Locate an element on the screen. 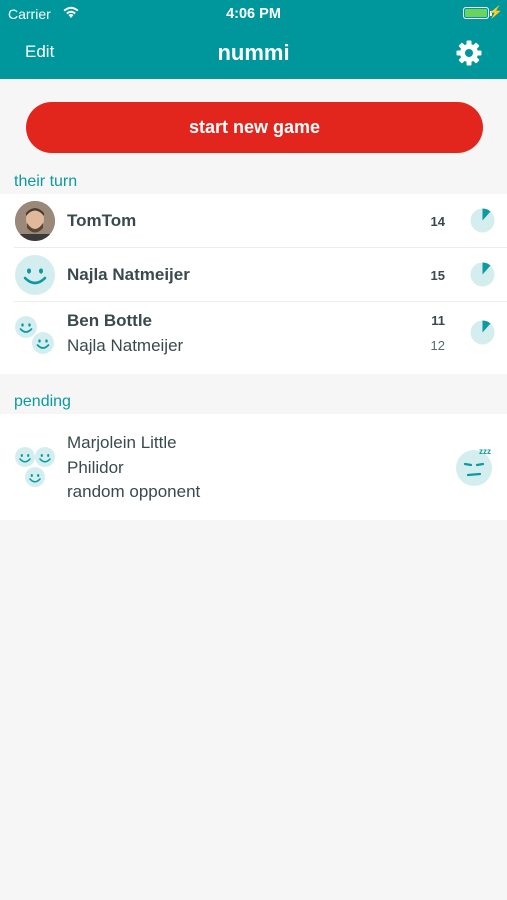 The height and width of the screenshot is (900, 507). gear-icon is located at coordinates (469, 53).